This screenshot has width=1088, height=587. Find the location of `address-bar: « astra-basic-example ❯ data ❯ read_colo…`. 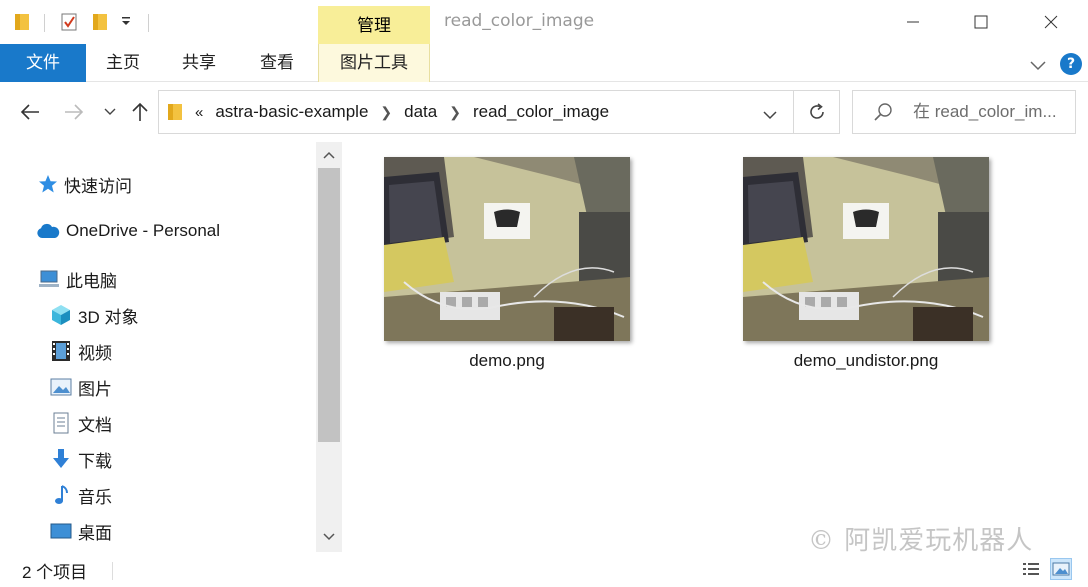

address-bar: « astra-basic-example ❯ data ❯ read_colo… is located at coordinates (476, 112).